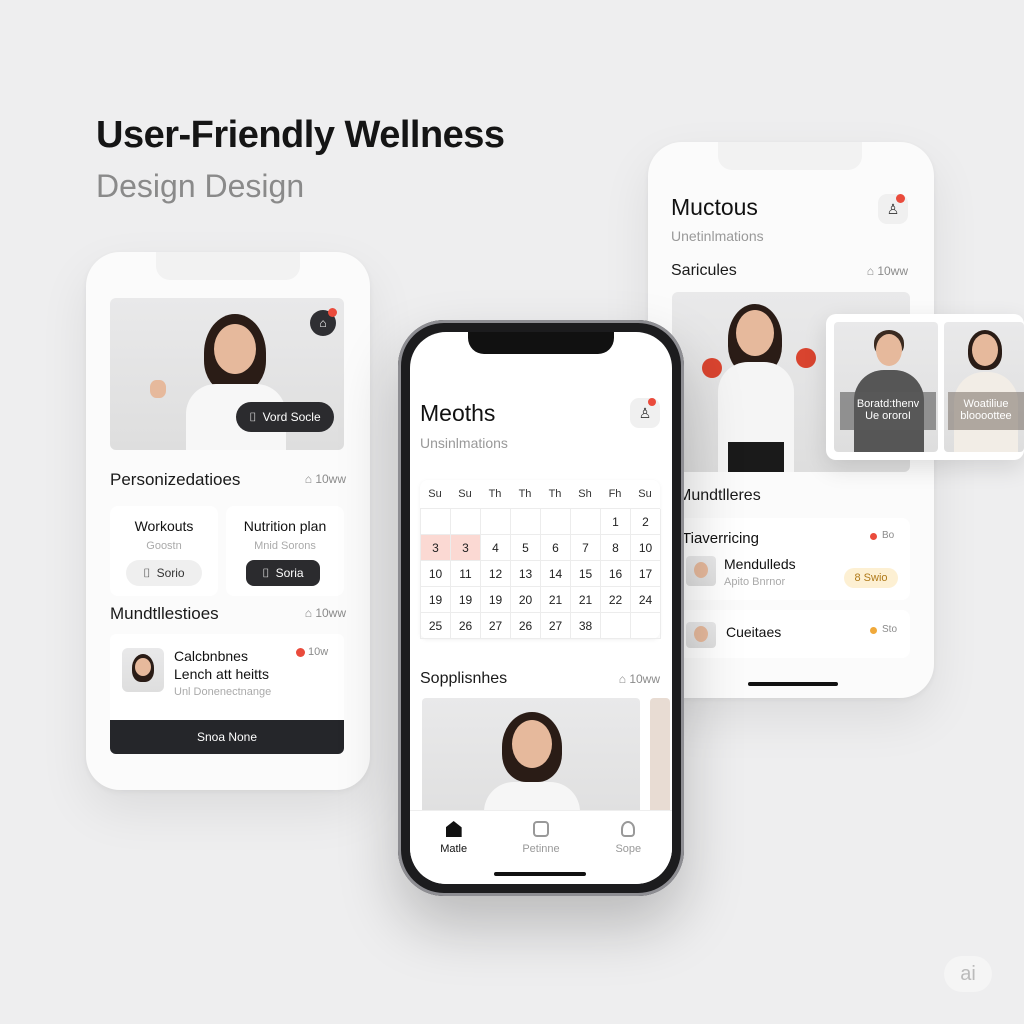  Describe the element at coordinates (541, 343) in the screenshot. I see `phone-notch` at that location.